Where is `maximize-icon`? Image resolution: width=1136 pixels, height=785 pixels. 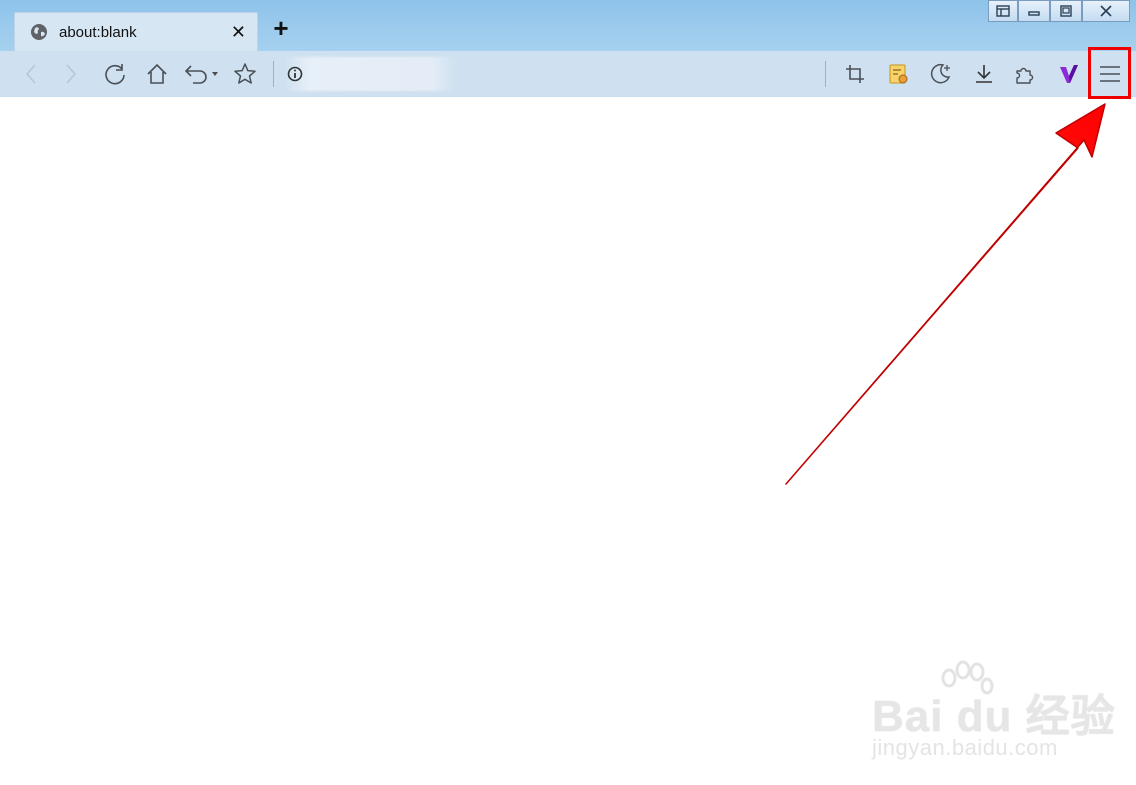 maximize-icon is located at coordinates (1066, 11).